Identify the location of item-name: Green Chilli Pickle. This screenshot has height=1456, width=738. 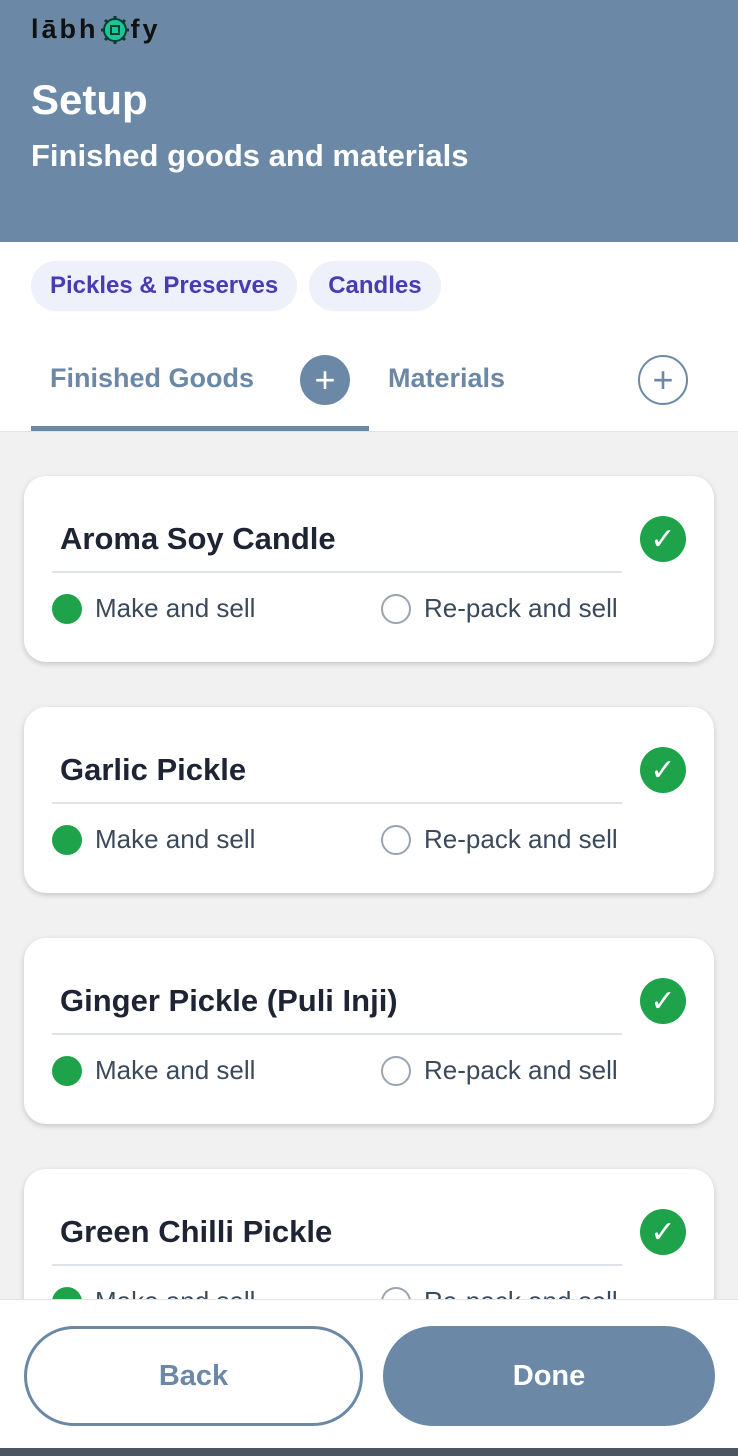
(196, 1231).